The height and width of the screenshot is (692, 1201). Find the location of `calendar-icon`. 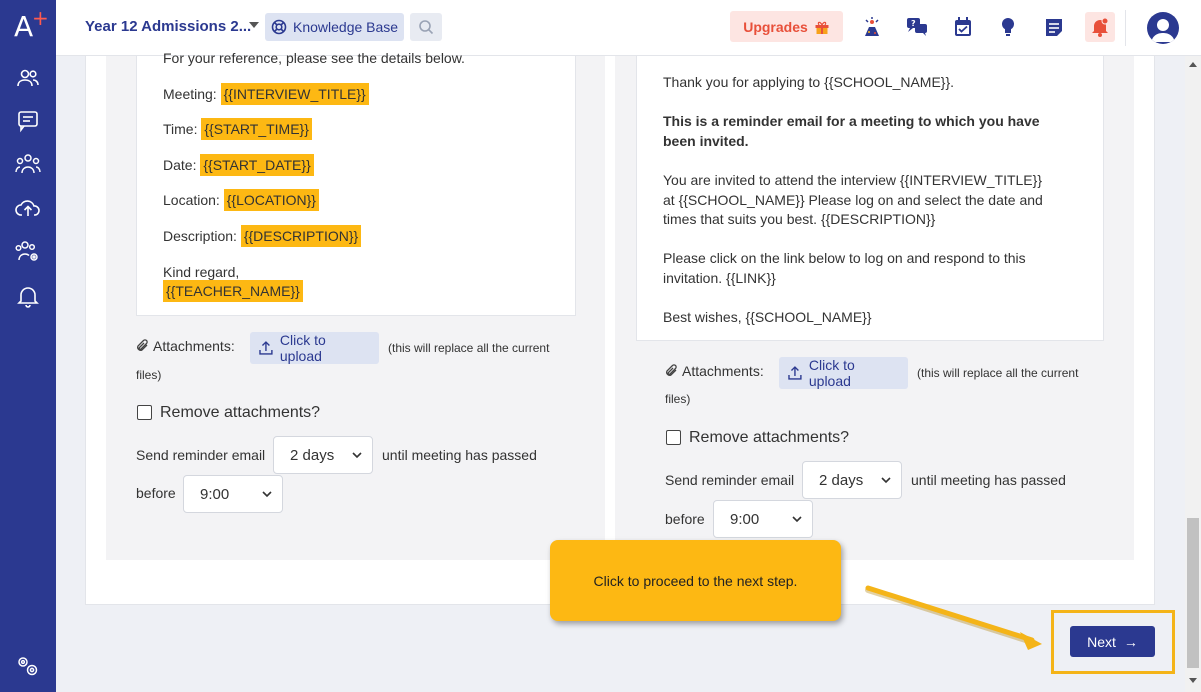

calendar-icon is located at coordinates (963, 27).